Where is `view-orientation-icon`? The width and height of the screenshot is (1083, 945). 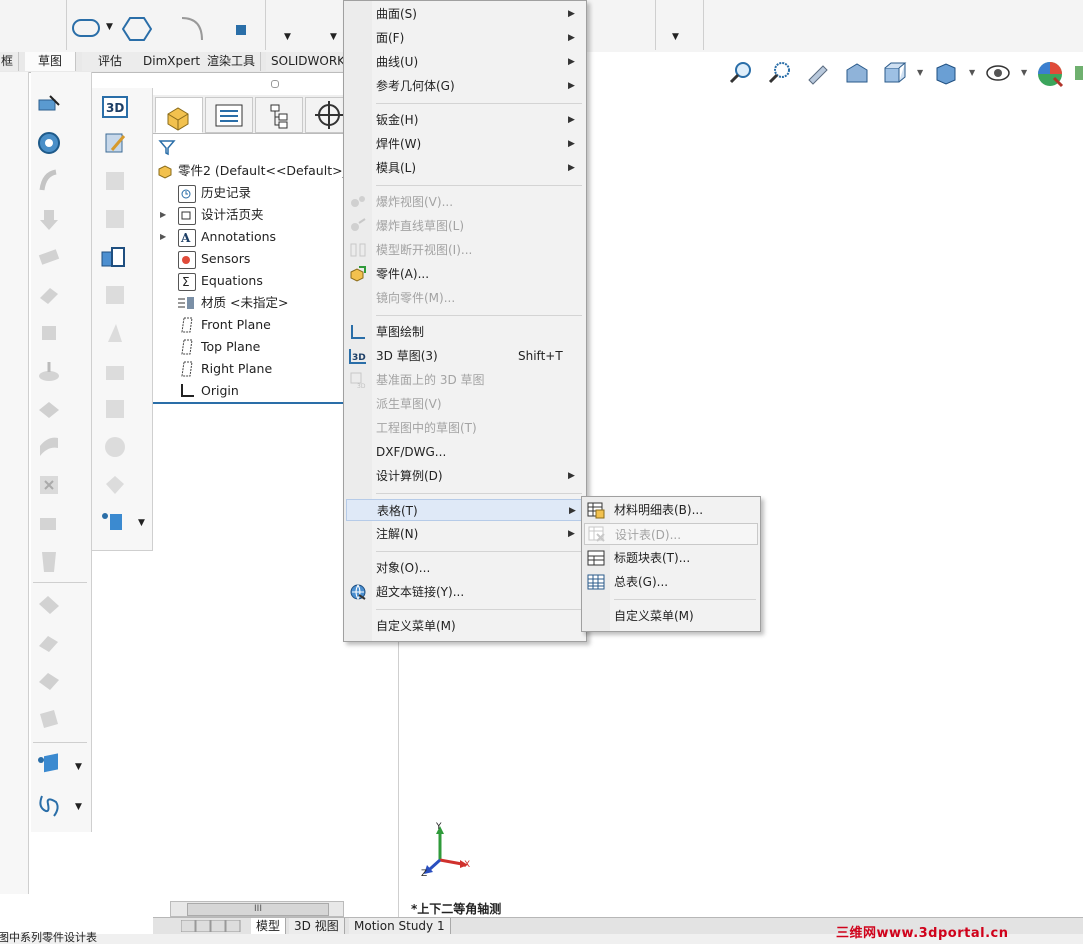 view-orientation-icon is located at coordinates (894, 73).